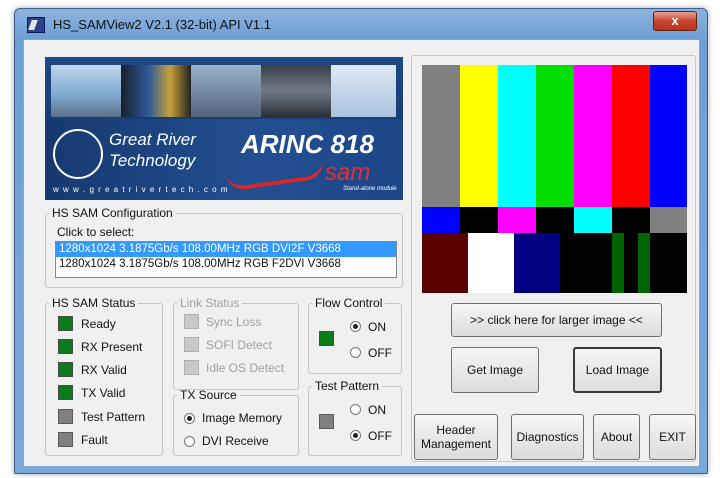 This screenshot has width=720, height=478. What do you see at coordinates (65, 346) in the screenshot?
I see `rx-present-led` at bounding box center [65, 346].